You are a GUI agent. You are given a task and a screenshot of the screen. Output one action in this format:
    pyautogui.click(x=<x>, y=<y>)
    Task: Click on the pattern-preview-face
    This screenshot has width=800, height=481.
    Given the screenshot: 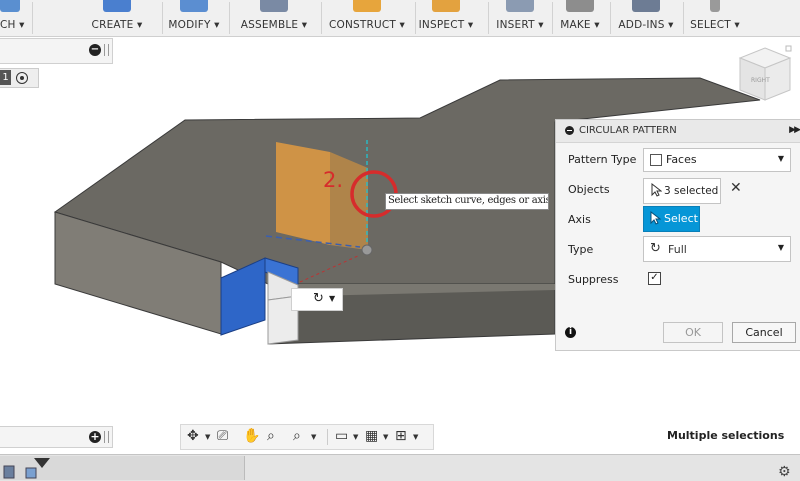 What is the action you would take?
    pyautogui.click(x=303, y=193)
    